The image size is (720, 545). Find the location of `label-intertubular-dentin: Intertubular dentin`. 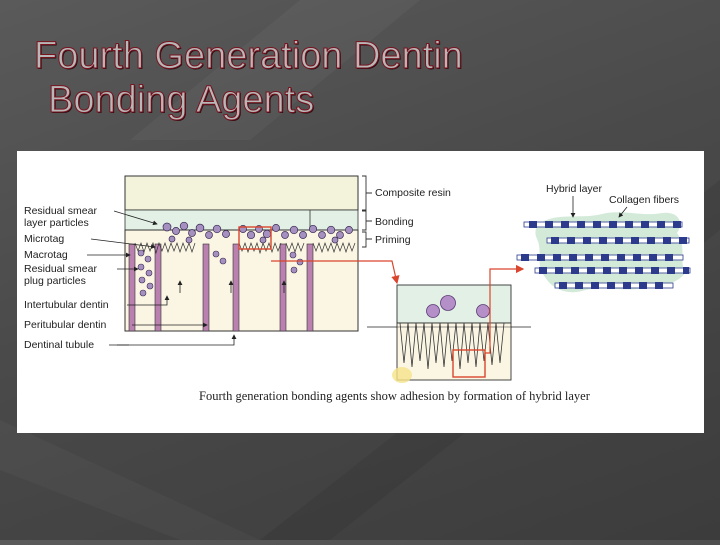

label-intertubular-dentin: Intertubular dentin is located at coordinates (66, 305).